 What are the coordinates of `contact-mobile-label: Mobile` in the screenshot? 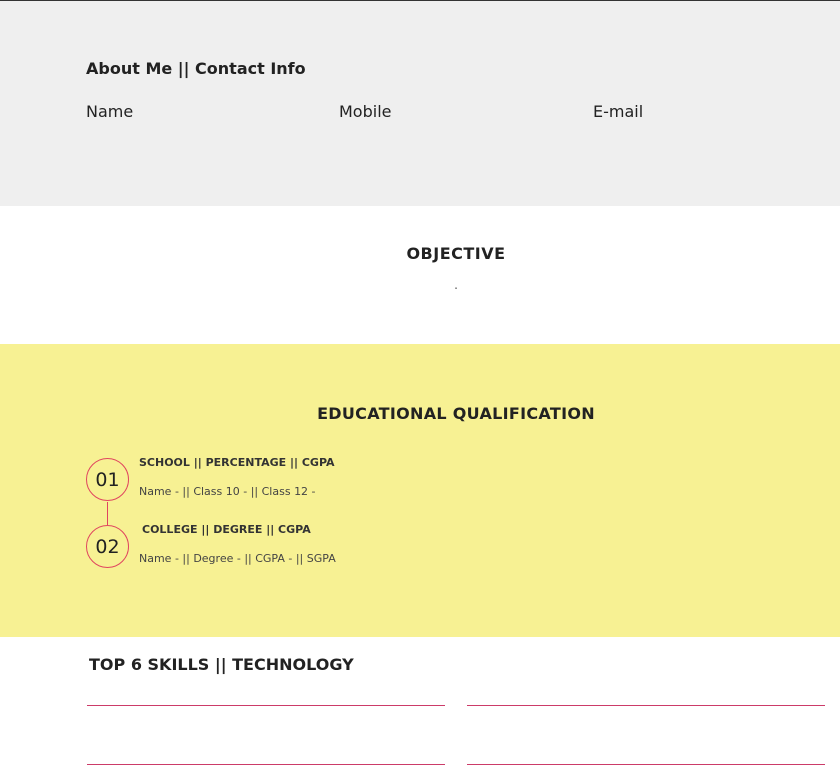 It's located at (365, 111).